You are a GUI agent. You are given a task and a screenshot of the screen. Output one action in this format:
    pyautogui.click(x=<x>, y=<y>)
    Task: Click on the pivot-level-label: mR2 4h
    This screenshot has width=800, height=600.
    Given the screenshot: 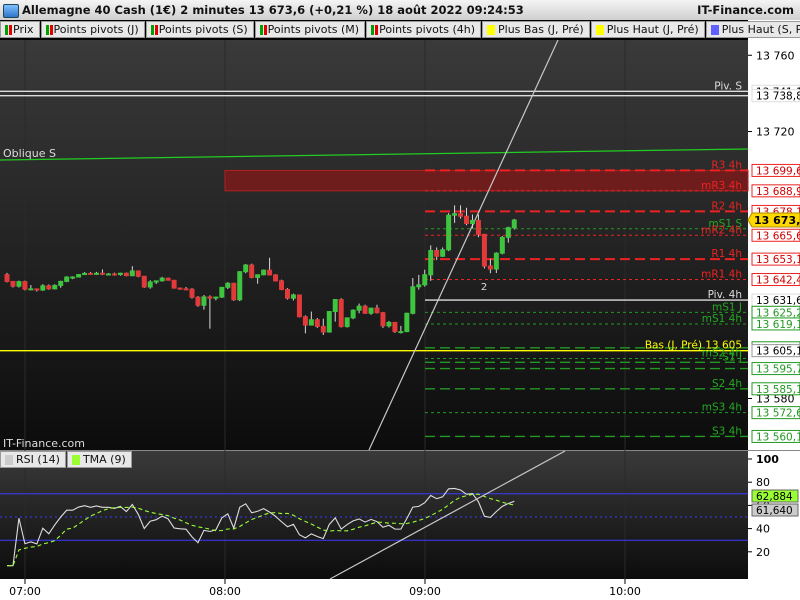 What is the action you would take?
    pyautogui.click(x=721, y=230)
    